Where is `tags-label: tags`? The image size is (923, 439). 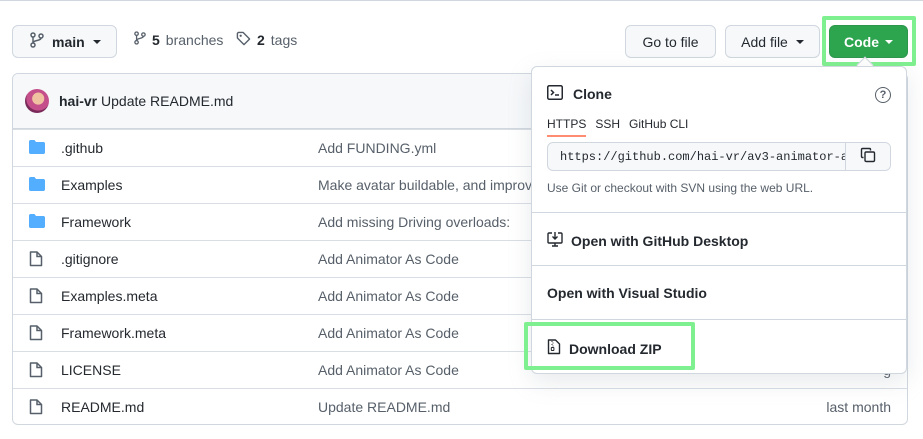
tags-label: tags is located at coordinates (284, 40).